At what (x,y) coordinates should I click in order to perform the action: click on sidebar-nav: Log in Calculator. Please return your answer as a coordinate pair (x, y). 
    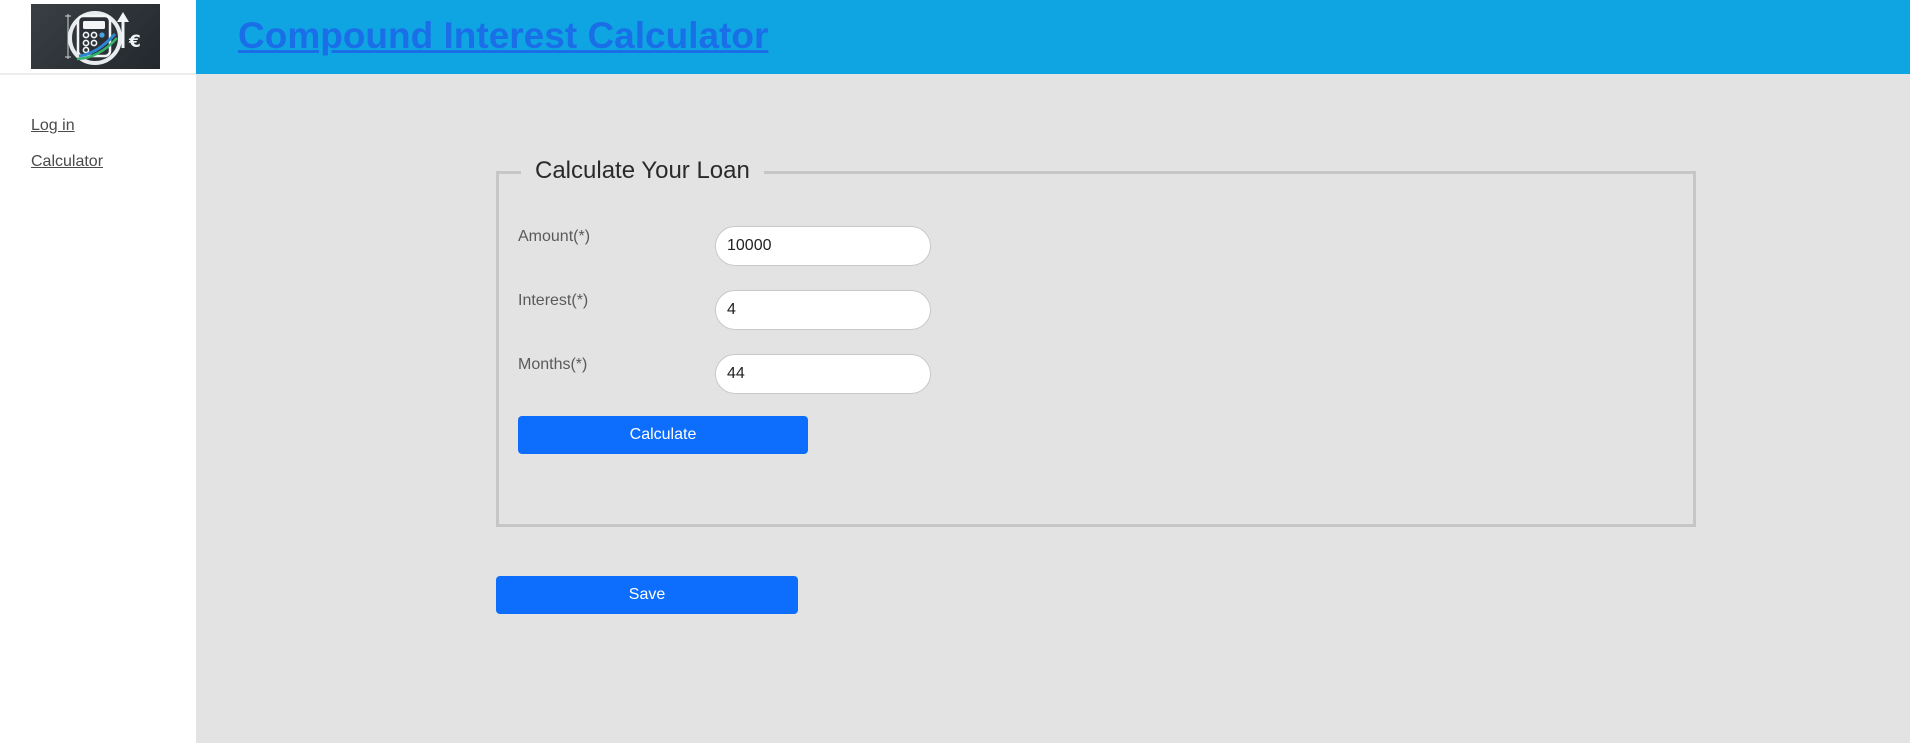
    Looking at the image, I should click on (67, 152).